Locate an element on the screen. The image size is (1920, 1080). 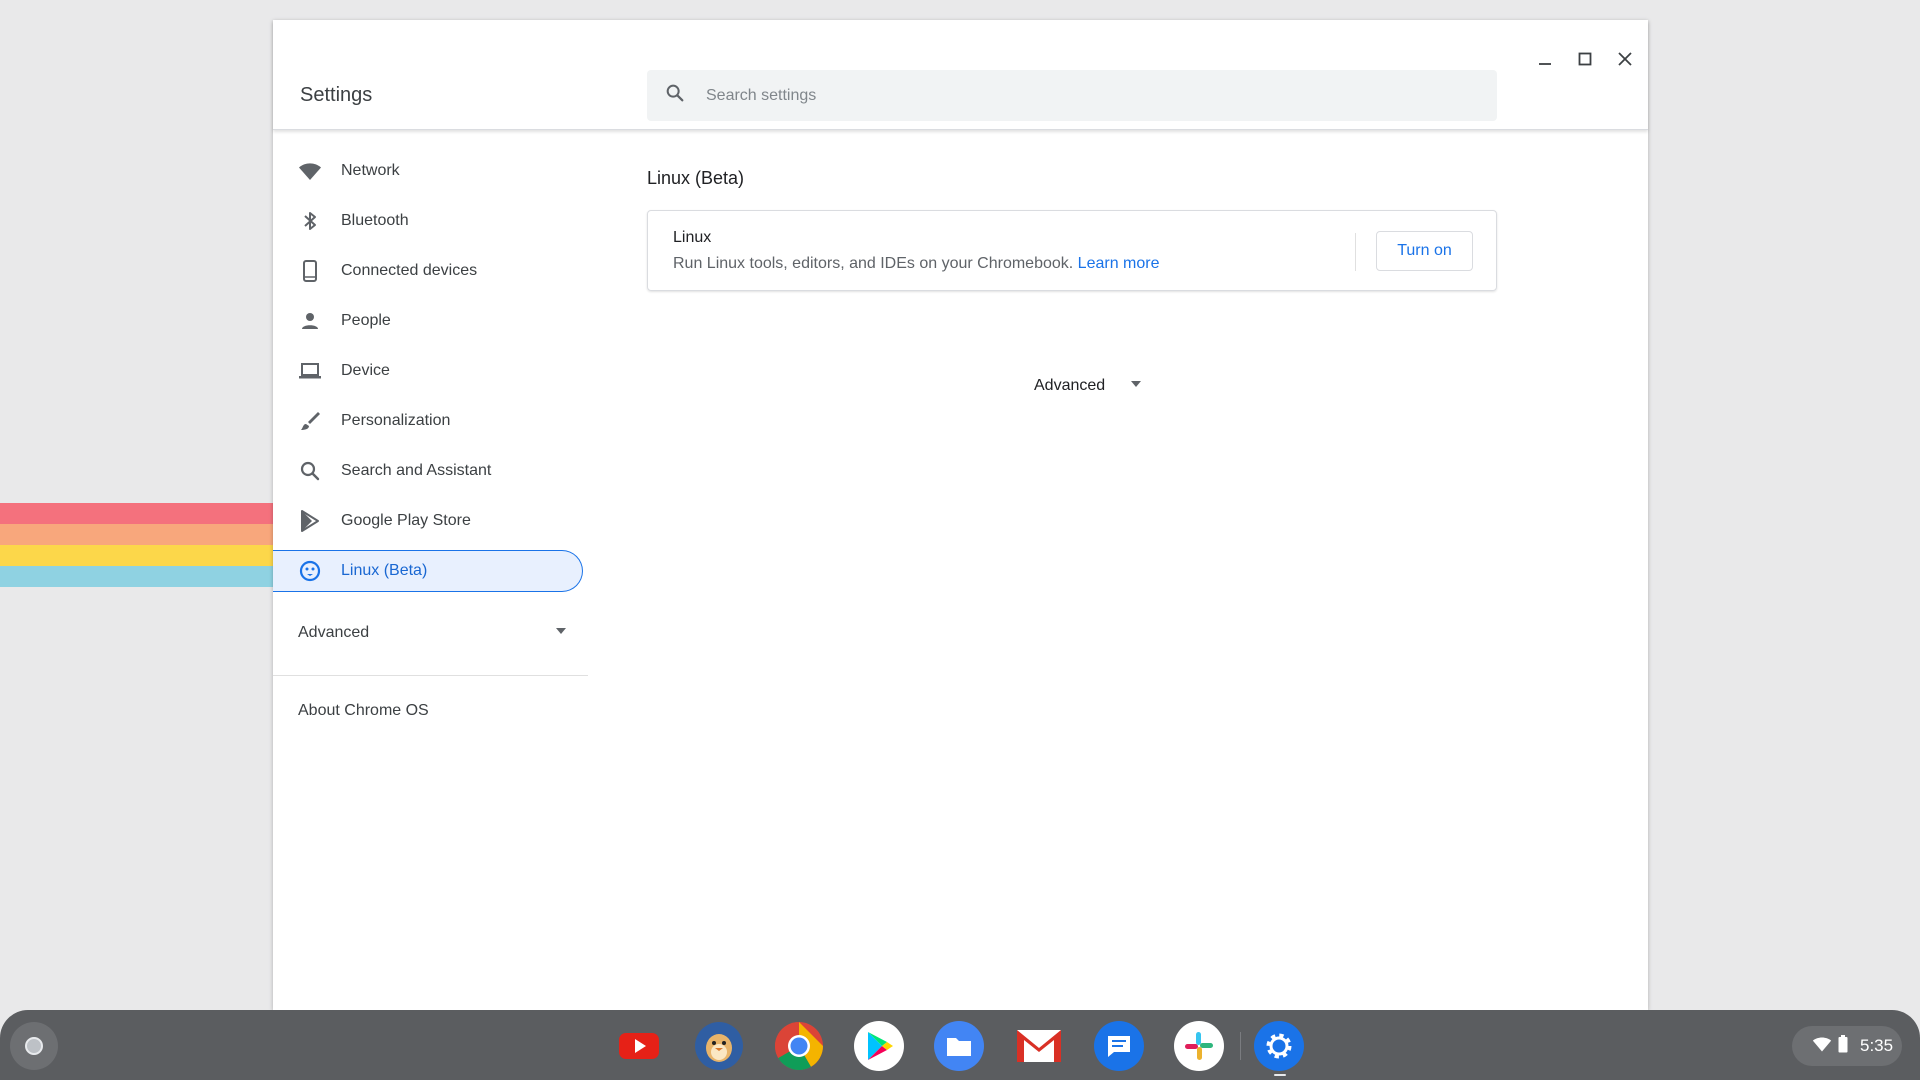
wallpaper-stripes is located at coordinates (140, 545).